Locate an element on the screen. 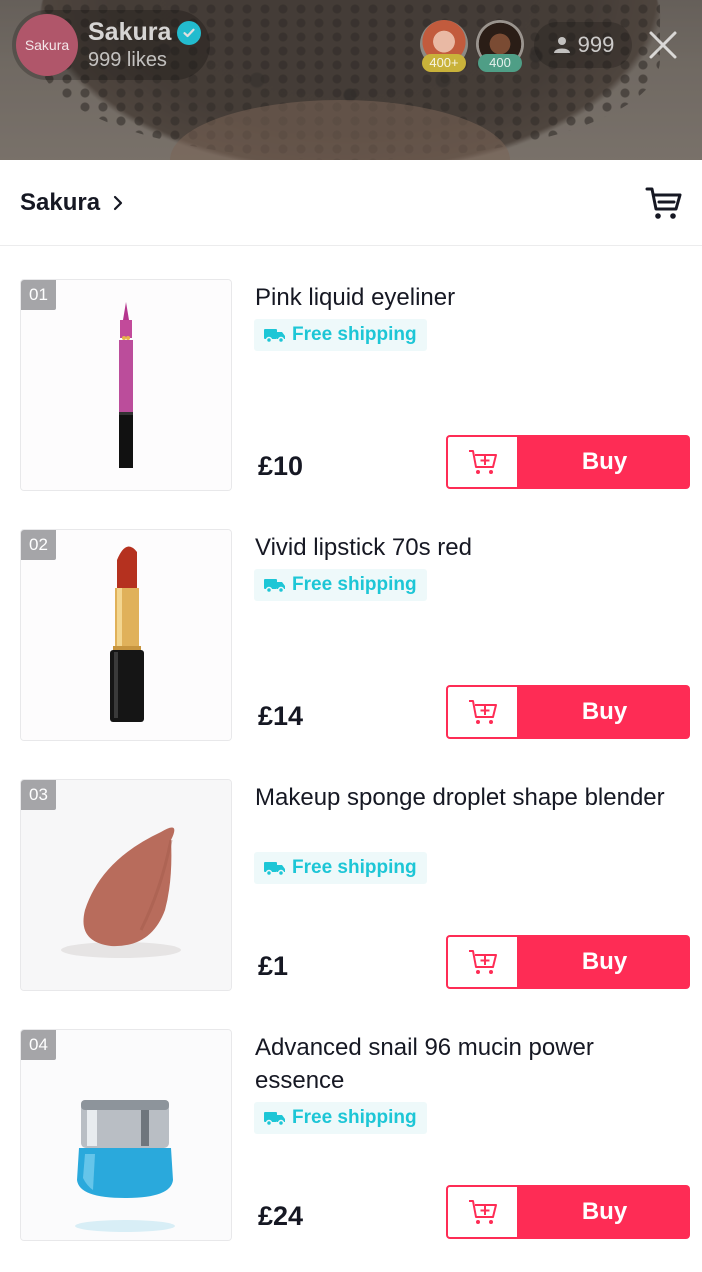 The image size is (702, 1272). cart-button is located at coordinates (664, 203).